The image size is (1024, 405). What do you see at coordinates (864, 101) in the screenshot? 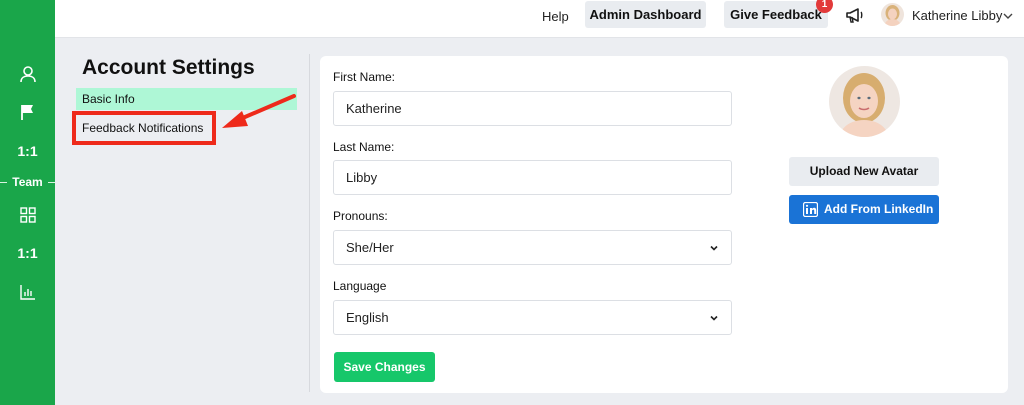
I see `profile-avatar` at bounding box center [864, 101].